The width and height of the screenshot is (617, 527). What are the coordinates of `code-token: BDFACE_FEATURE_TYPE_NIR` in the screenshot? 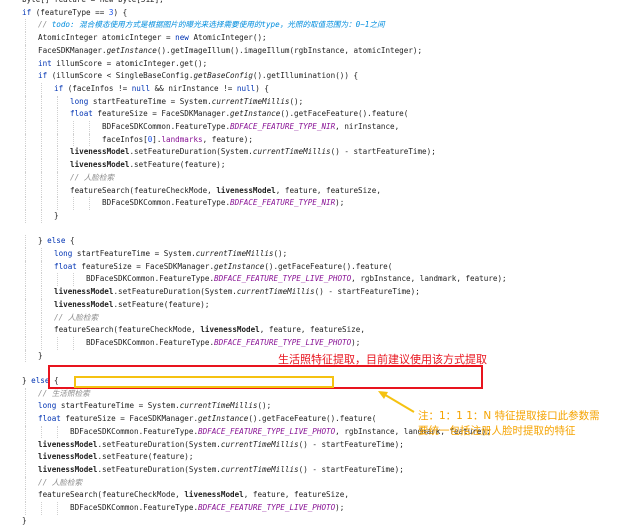 It's located at (283, 203).